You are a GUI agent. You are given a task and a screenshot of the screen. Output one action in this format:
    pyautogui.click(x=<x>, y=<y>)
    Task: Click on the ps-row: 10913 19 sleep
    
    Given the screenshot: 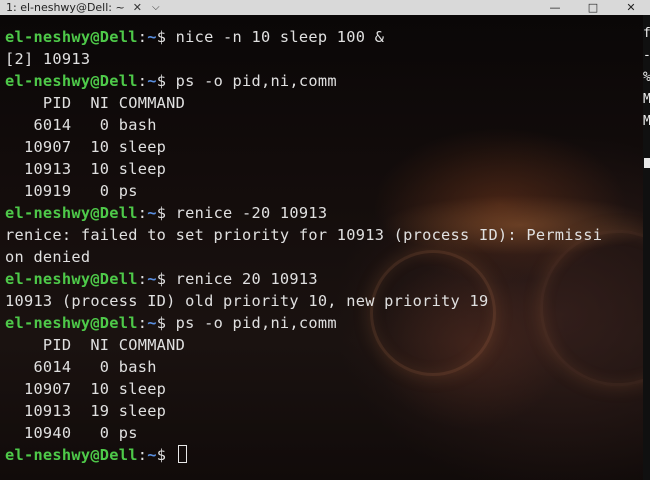 What is the action you would take?
    pyautogui.click(x=86, y=411)
    